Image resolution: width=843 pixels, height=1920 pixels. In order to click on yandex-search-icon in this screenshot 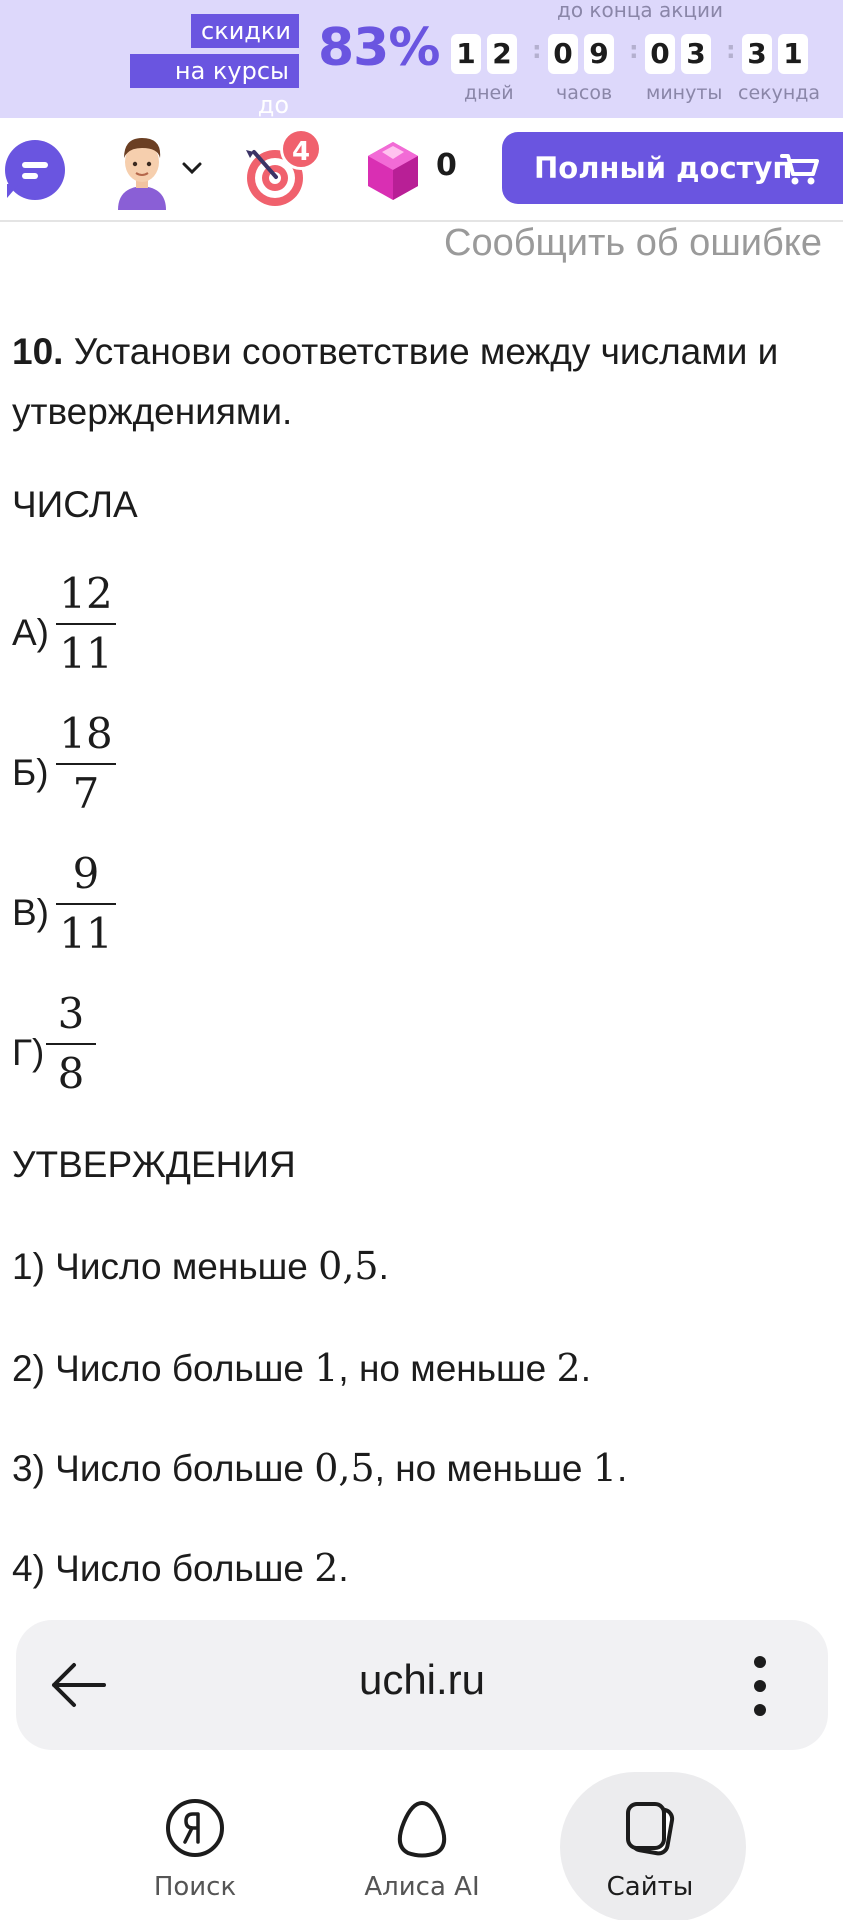, I will do `click(195, 1828)`.